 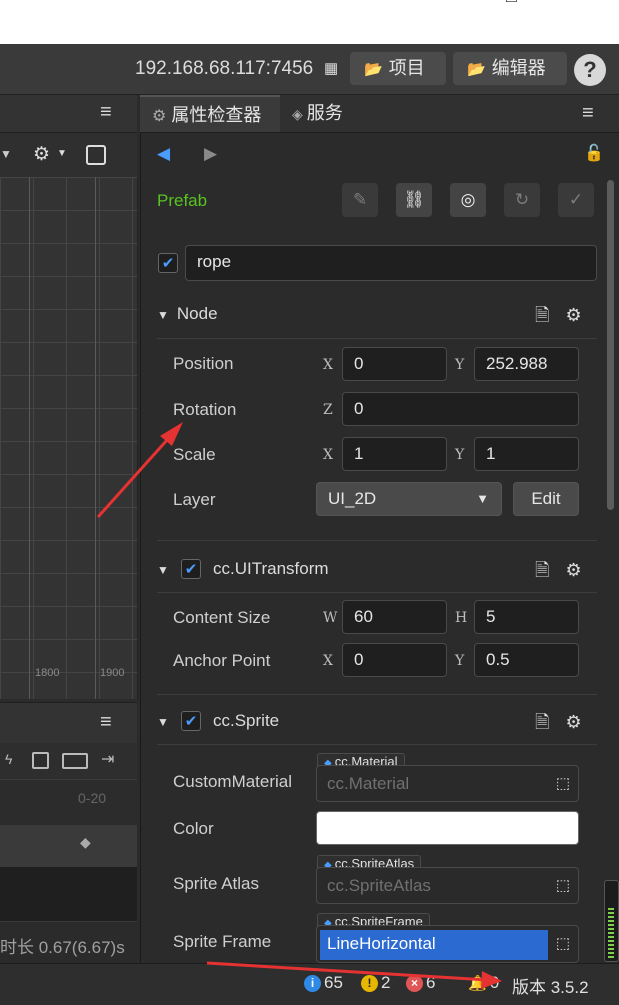 I want to click on animation-panel-header: ≡, so click(x=68, y=722).